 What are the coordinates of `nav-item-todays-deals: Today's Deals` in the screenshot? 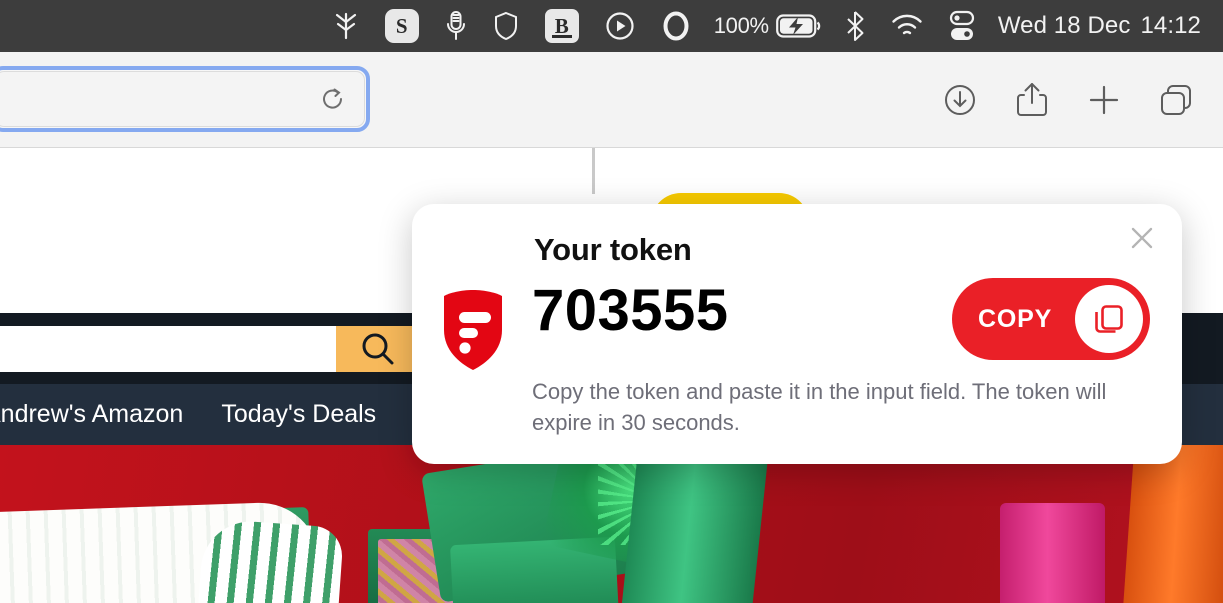 It's located at (298, 414).